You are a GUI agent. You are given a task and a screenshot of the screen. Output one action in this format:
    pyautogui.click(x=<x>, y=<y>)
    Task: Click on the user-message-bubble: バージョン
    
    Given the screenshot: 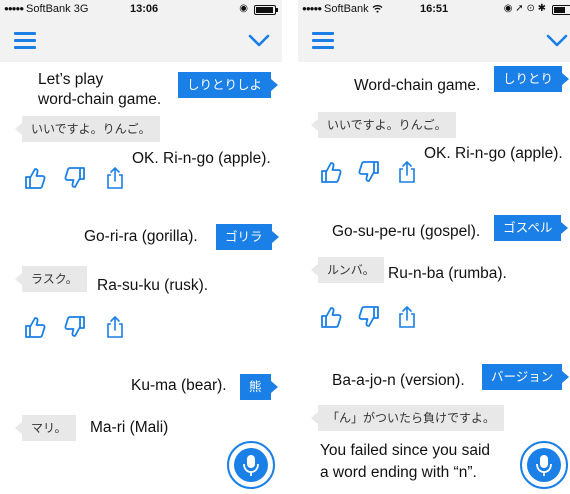 What is the action you would take?
    pyautogui.click(x=526, y=377)
    